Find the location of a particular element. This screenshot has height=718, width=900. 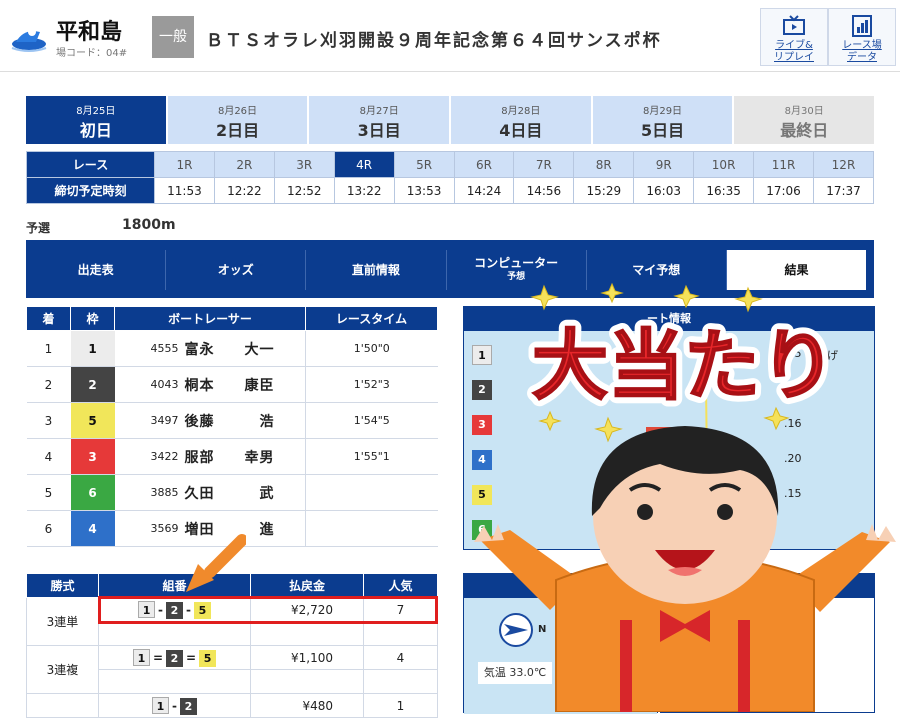

day-name: 初日 is located at coordinates (95, 130).